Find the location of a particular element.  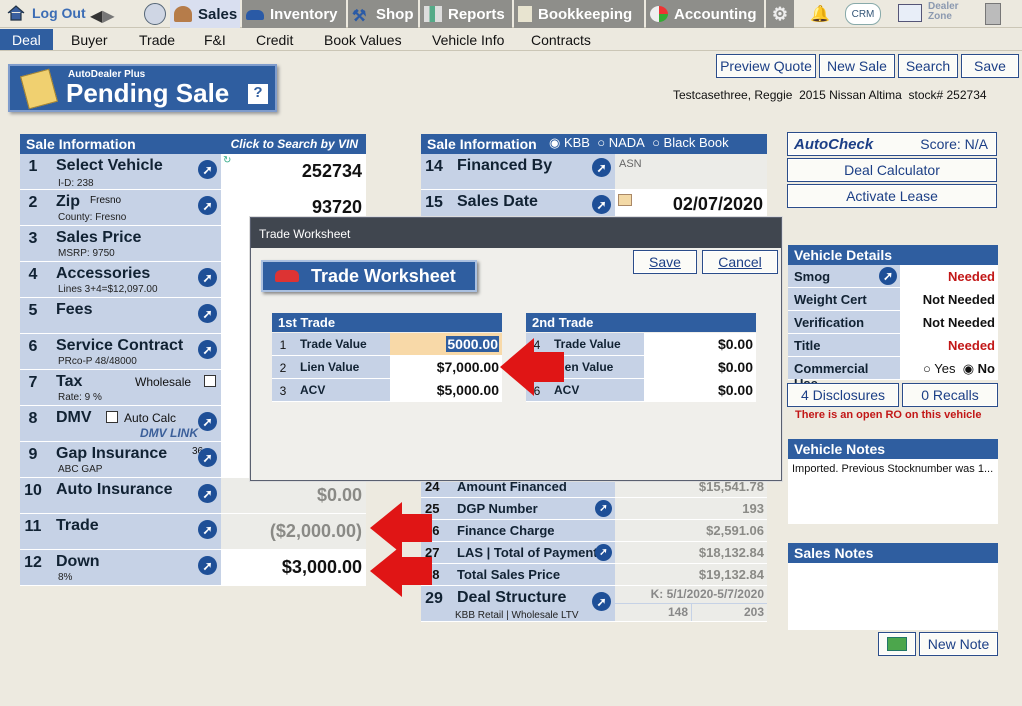

row-number: 14 is located at coordinates (434, 166).